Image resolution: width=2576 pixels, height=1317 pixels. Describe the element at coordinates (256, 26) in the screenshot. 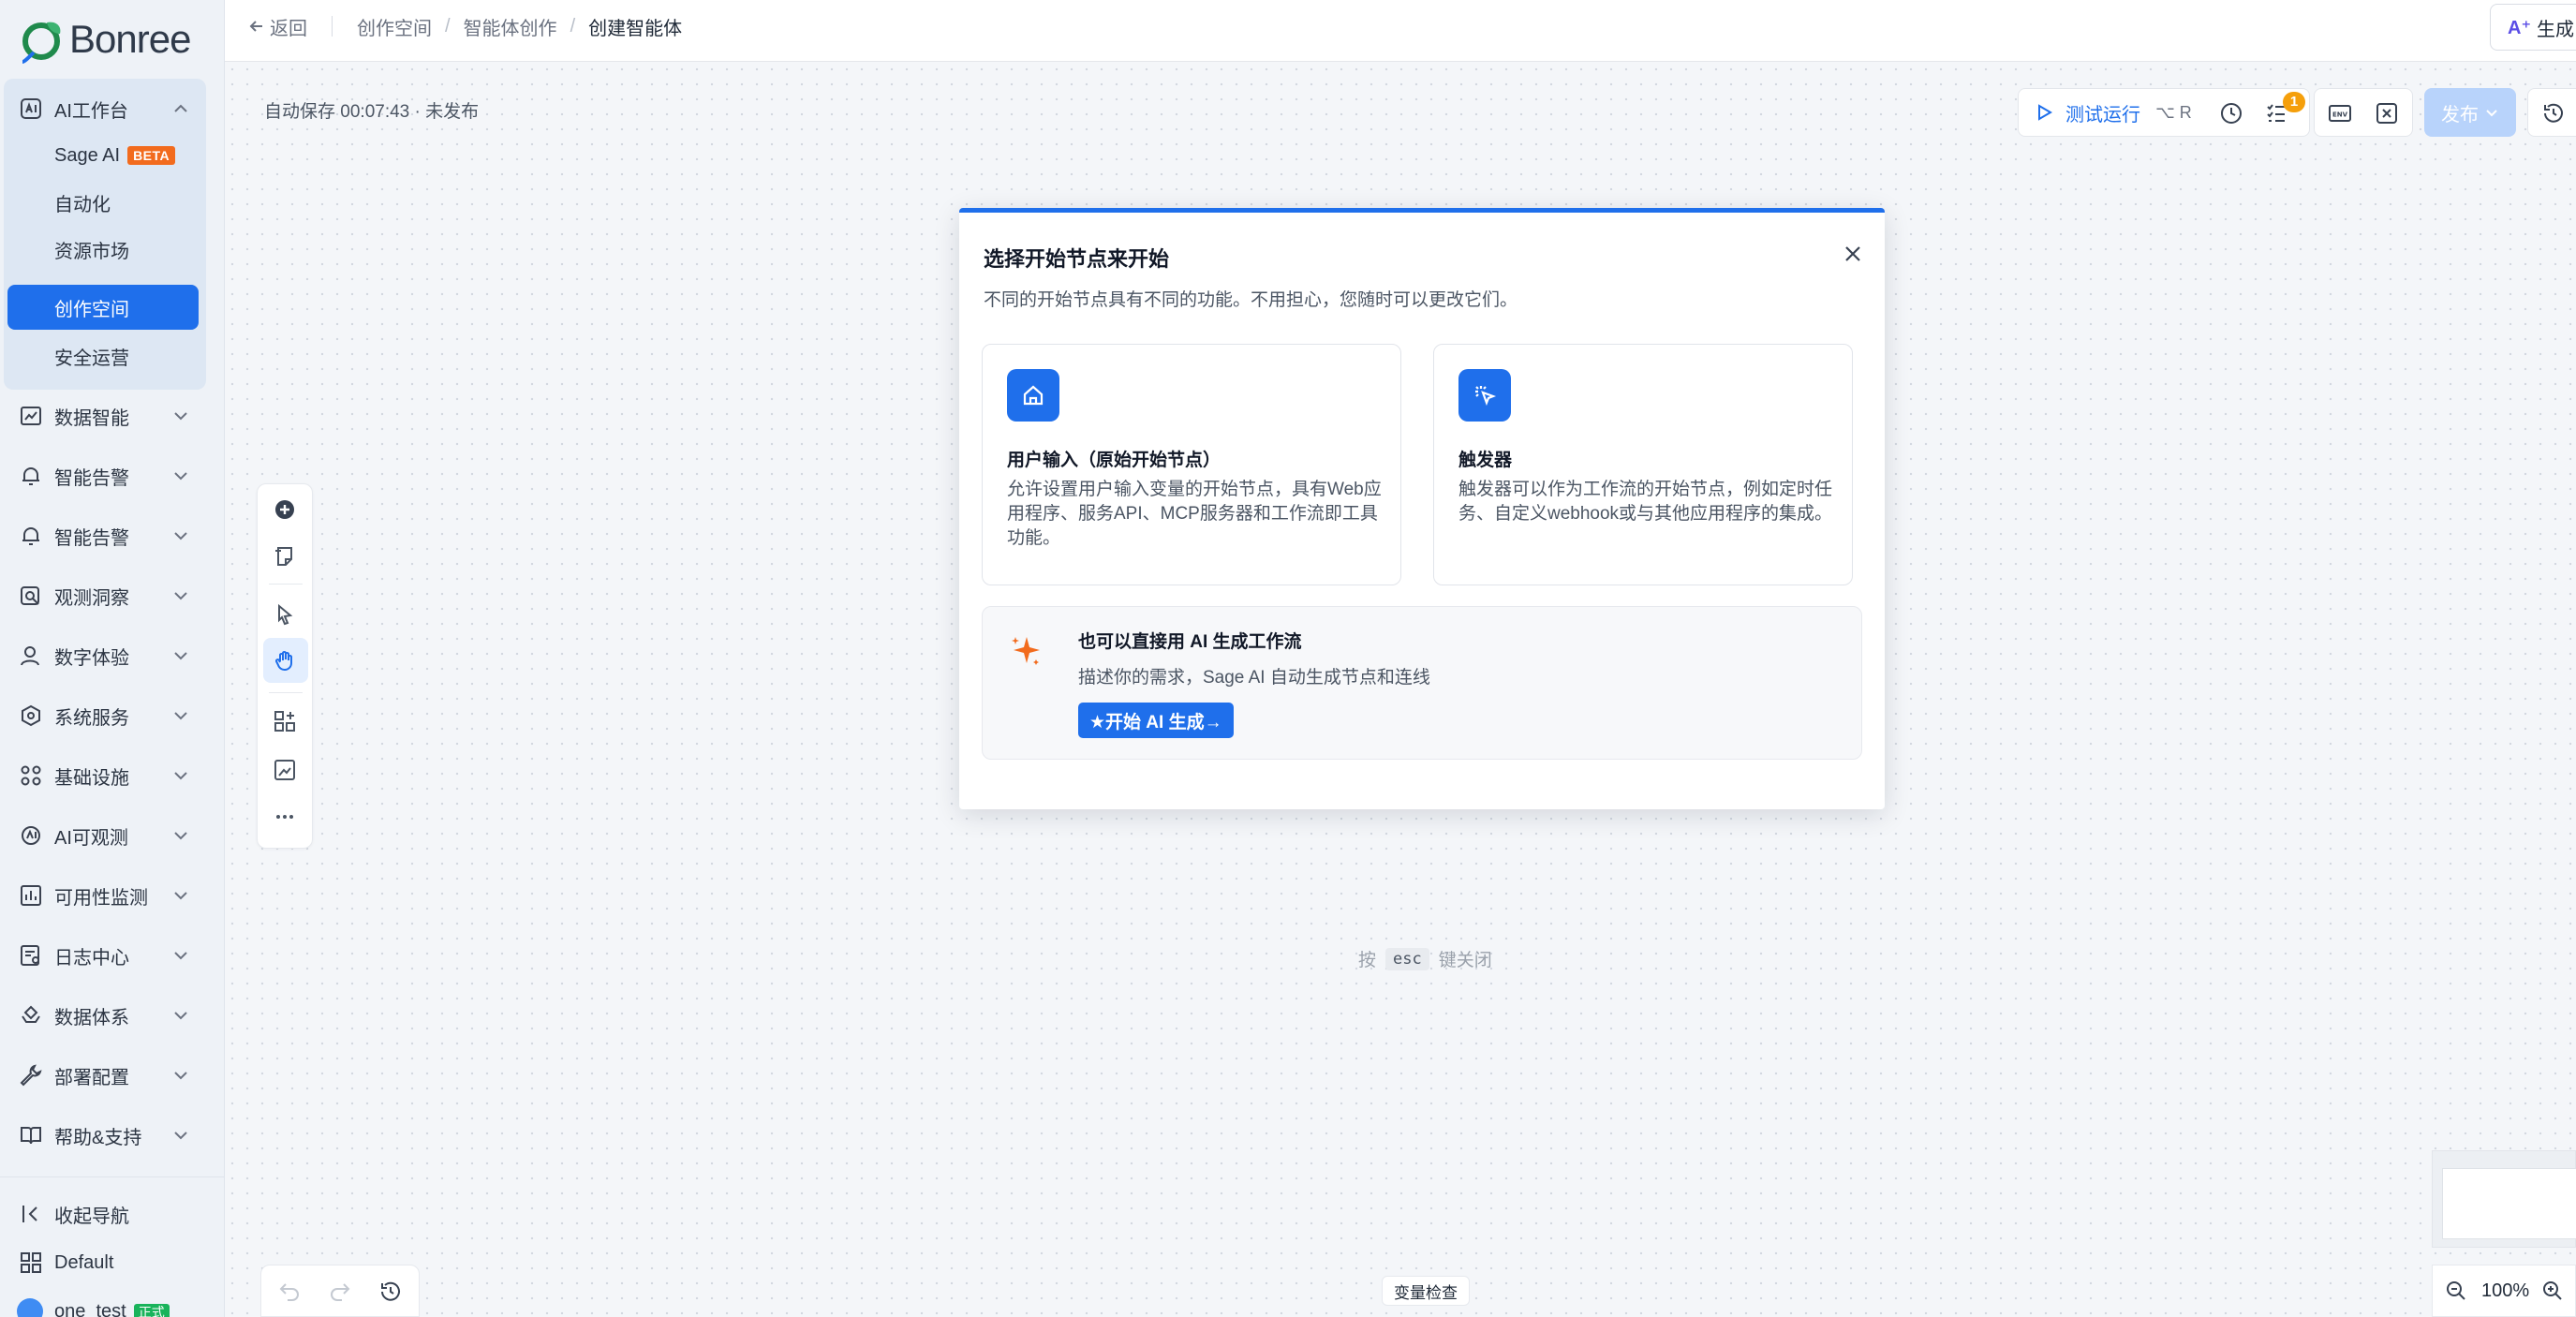

I see `arrow-left-icon` at that location.